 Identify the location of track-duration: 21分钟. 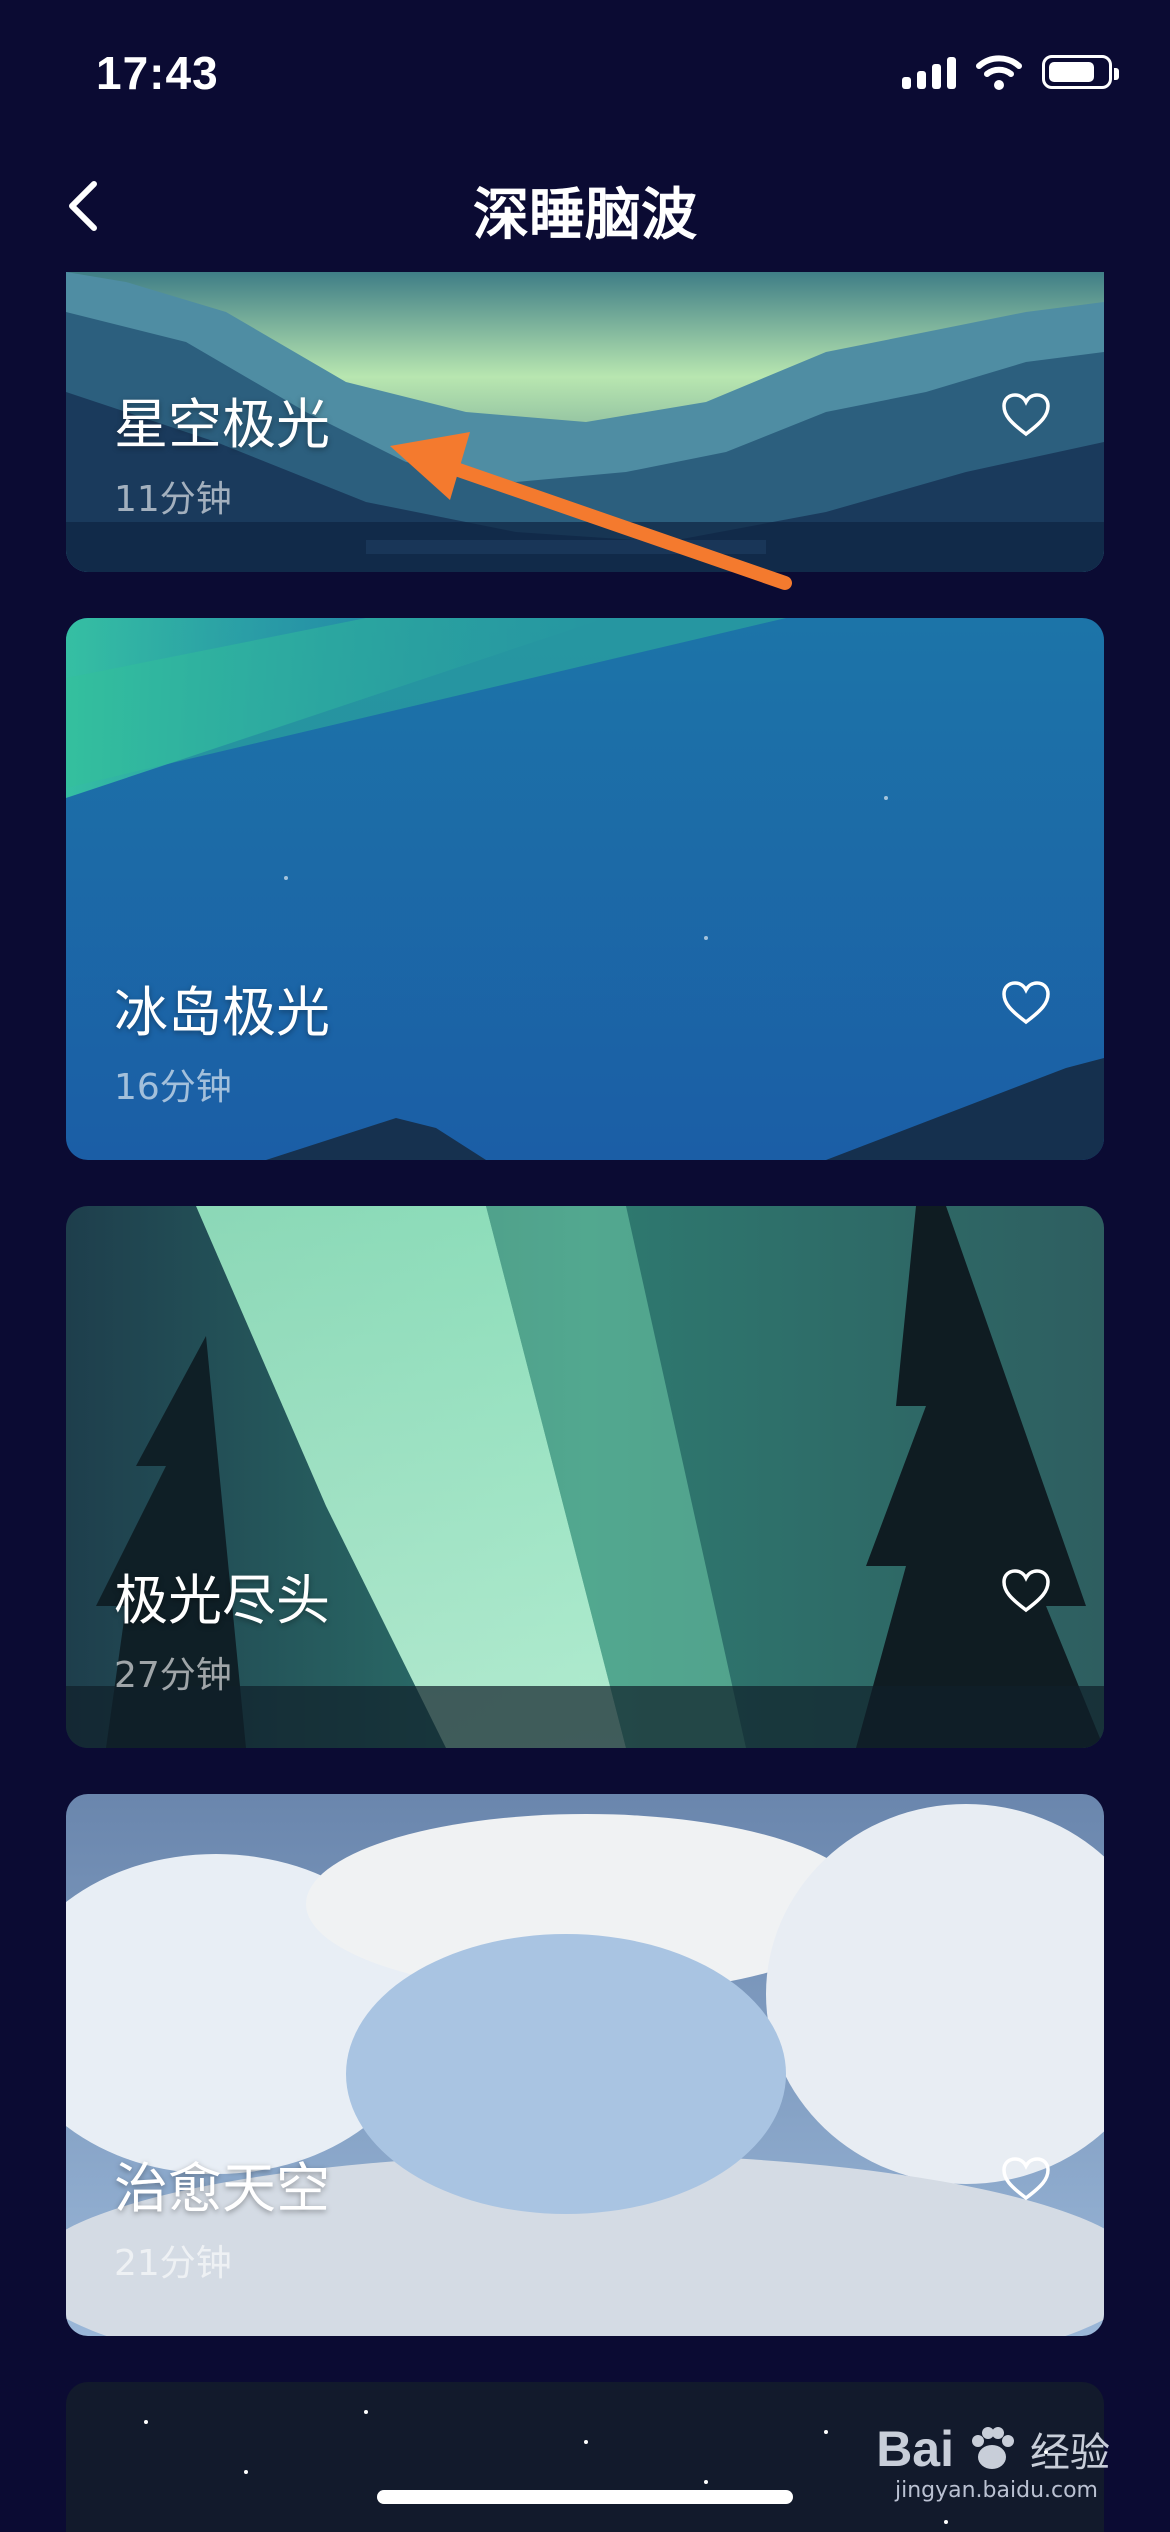
(173, 2263).